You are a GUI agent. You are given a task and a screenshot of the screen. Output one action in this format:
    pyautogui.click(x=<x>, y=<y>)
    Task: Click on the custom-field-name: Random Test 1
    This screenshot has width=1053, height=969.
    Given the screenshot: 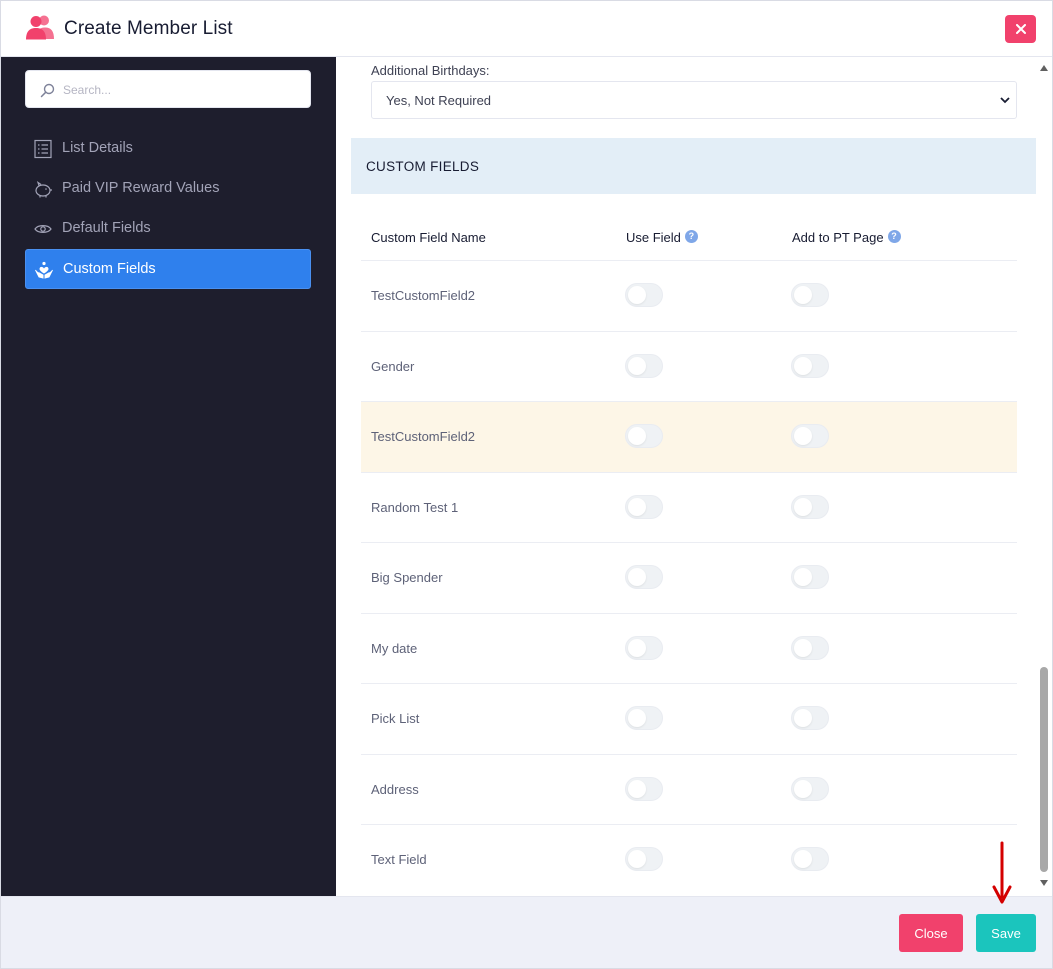 What is the action you would take?
    pyautogui.click(x=415, y=507)
    